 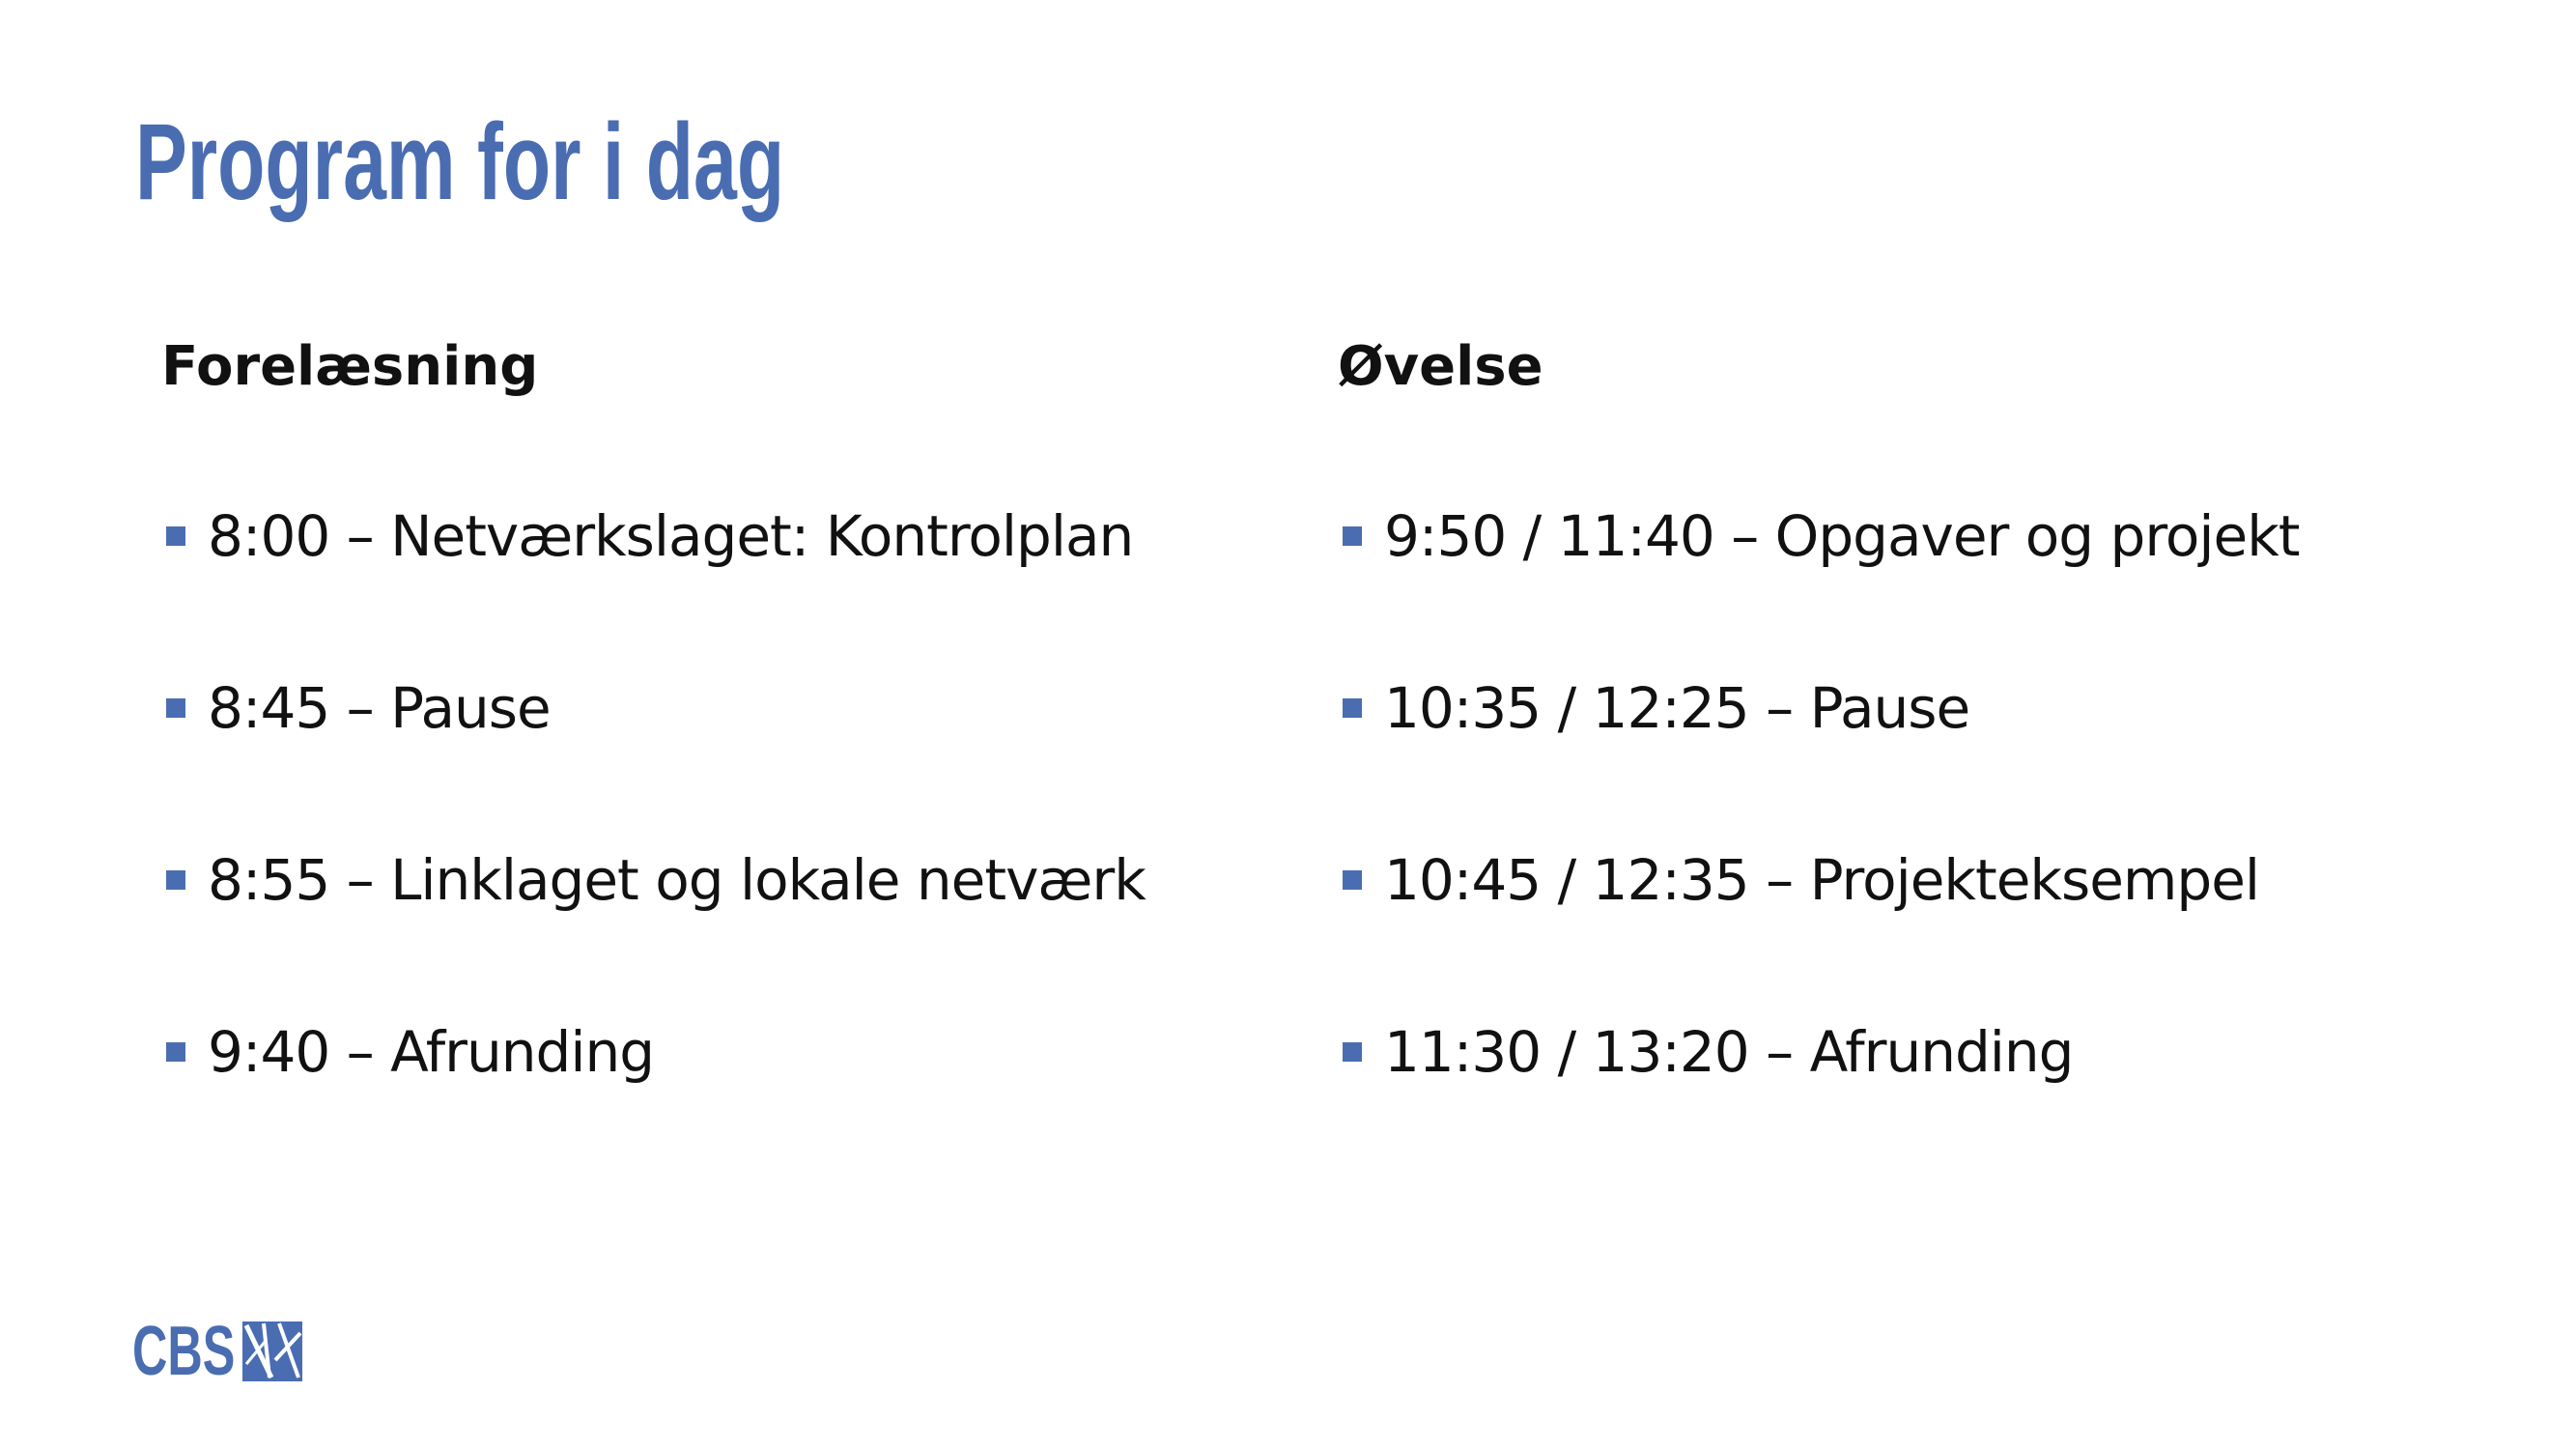 What do you see at coordinates (653, 583) in the screenshot?
I see `list-item: 8:00 – Netværkslaget: Kontrolplan` at bounding box center [653, 583].